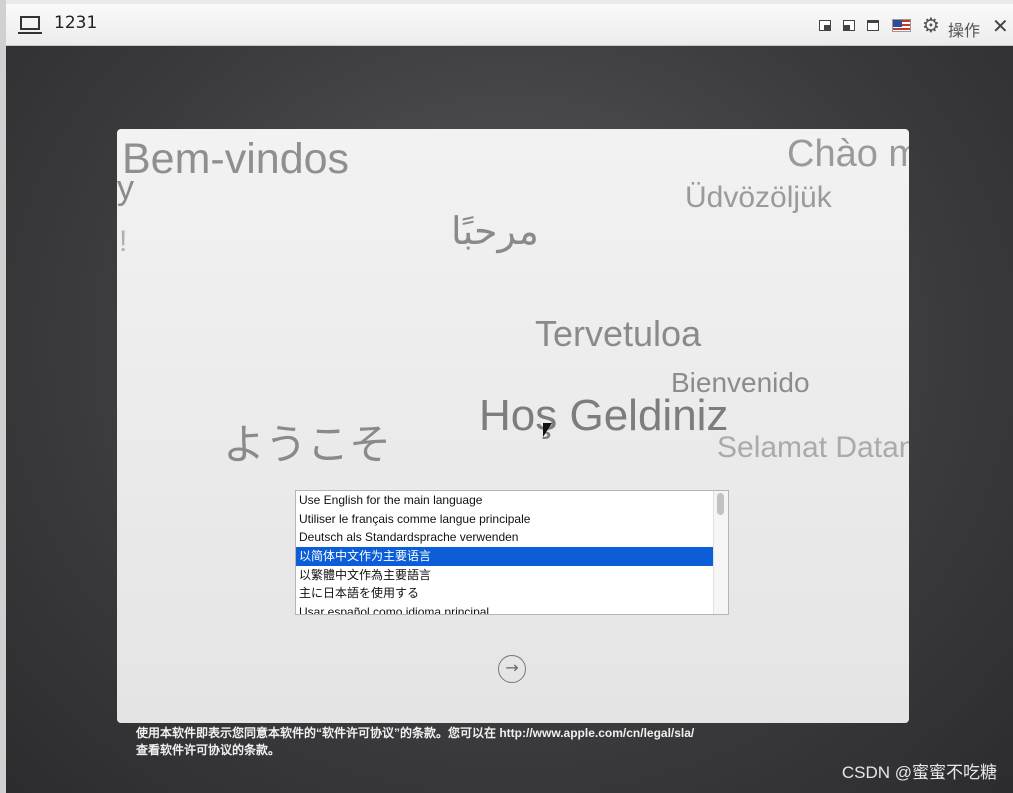 The height and width of the screenshot is (793, 1013). I want to click on language-list-scrollbar, so click(720, 552).